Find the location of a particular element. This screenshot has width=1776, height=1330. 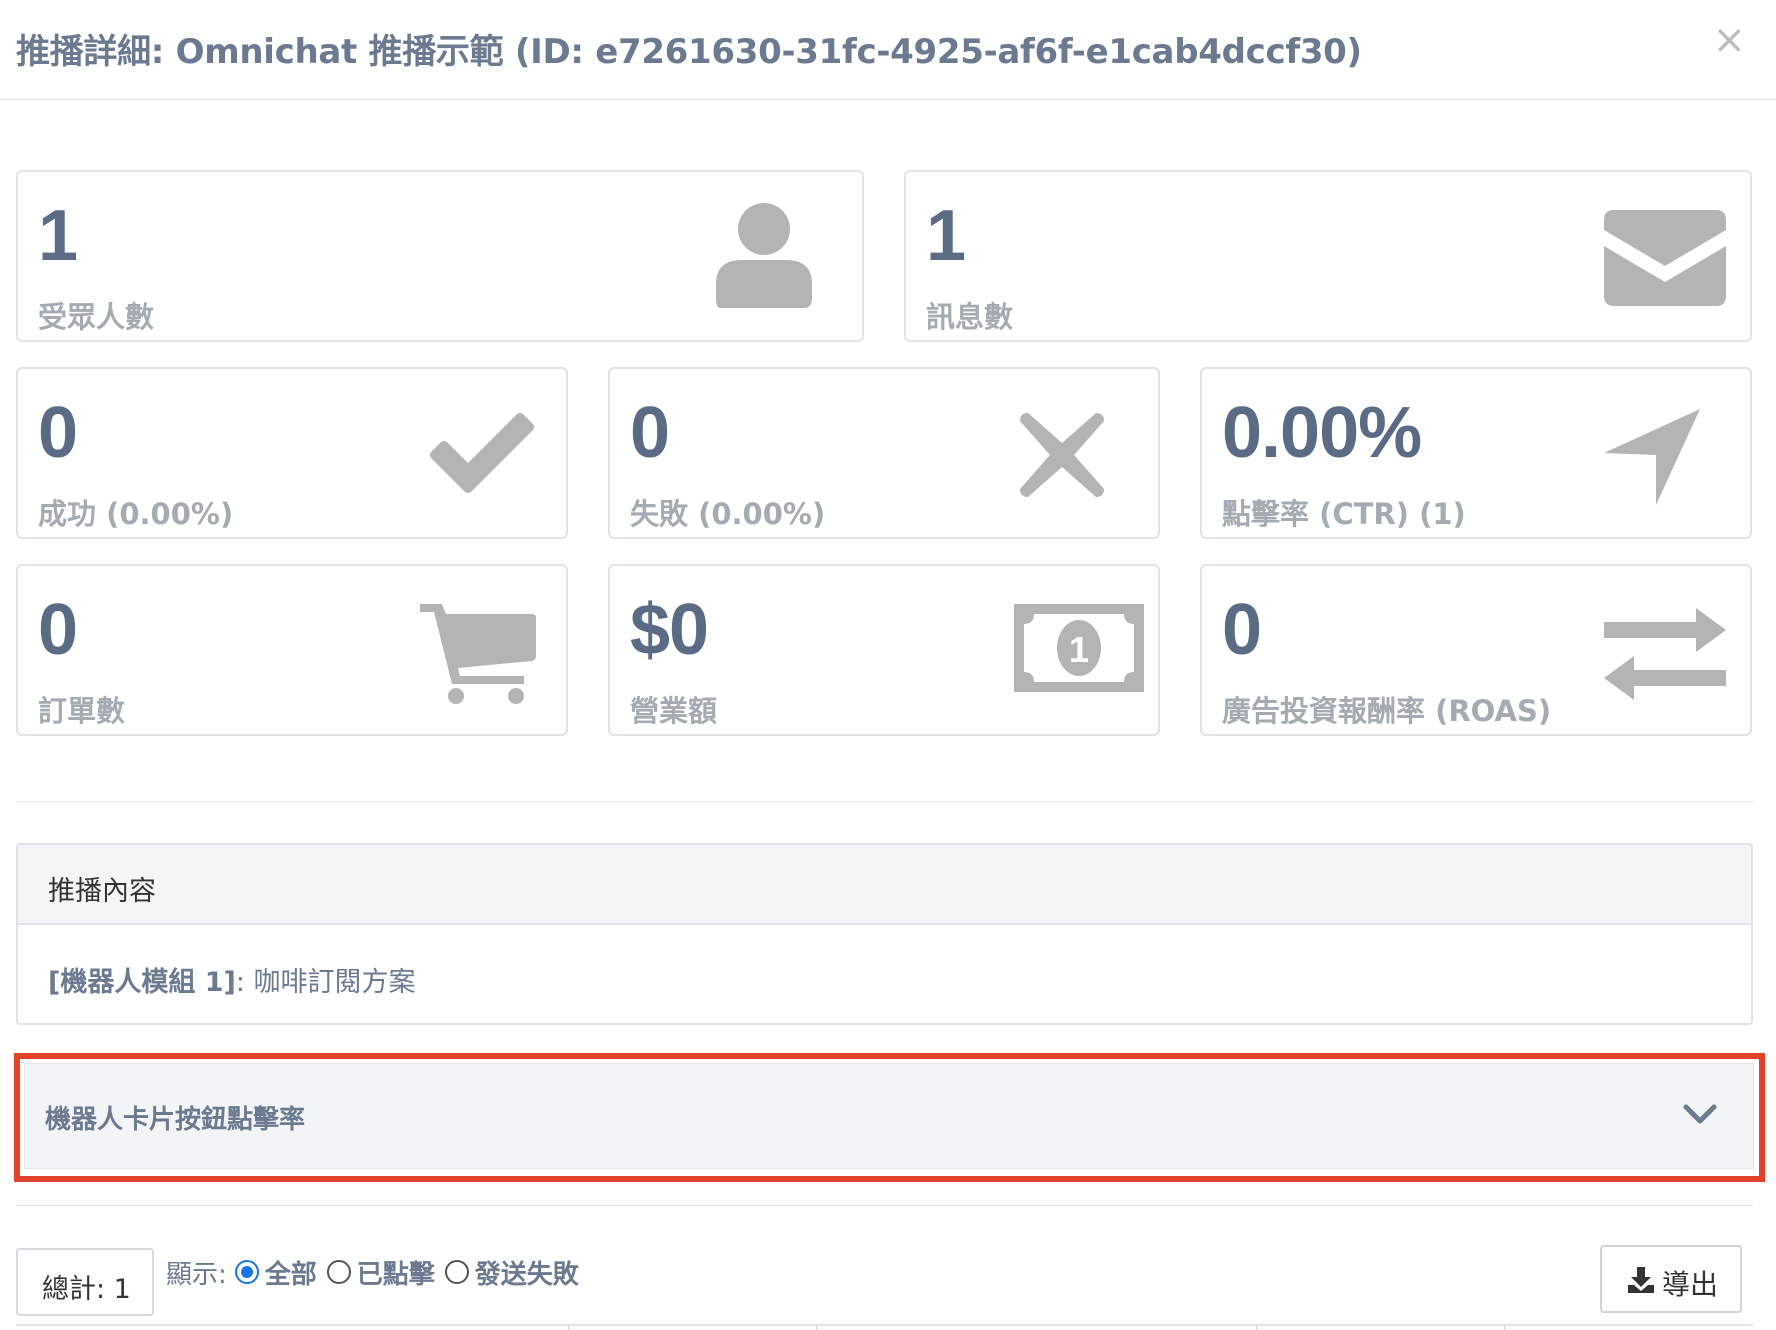

radio-all is located at coordinates (246, 1272).